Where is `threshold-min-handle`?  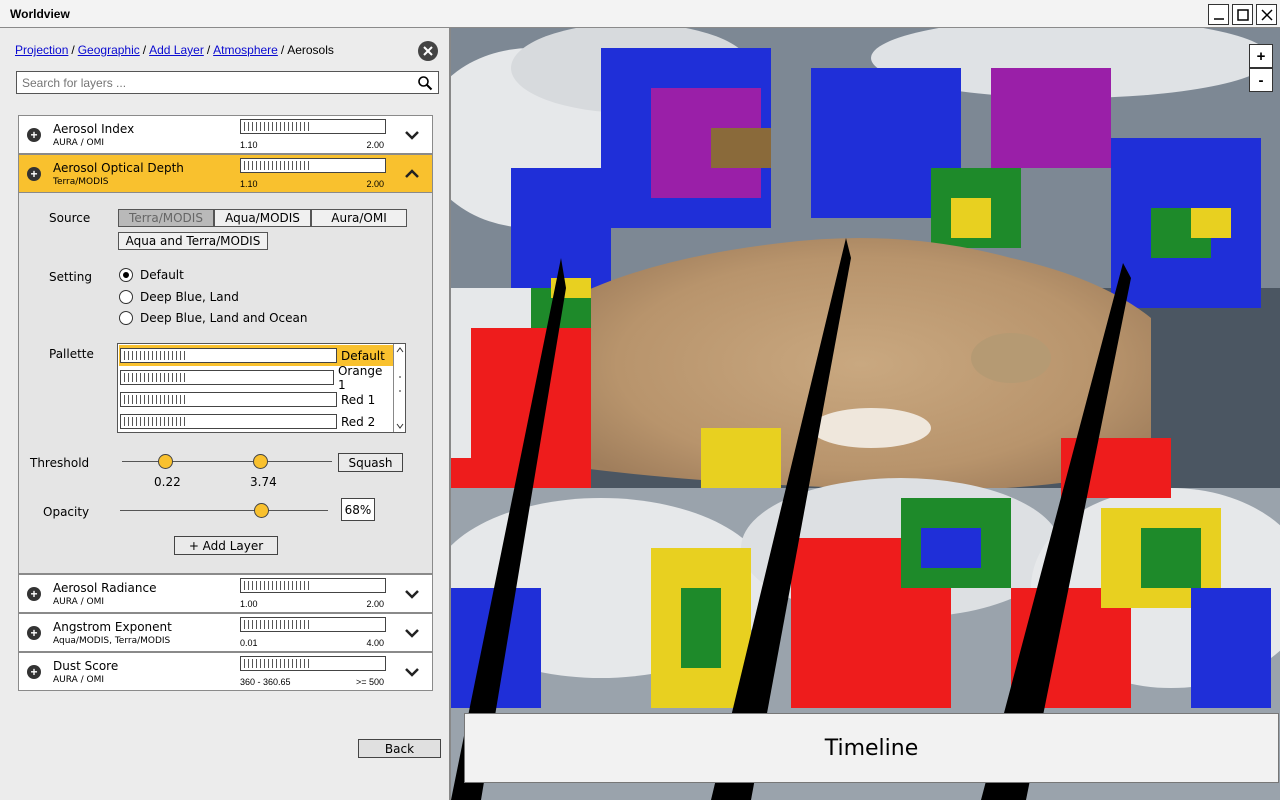 threshold-min-handle is located at coordinates (165, 461).